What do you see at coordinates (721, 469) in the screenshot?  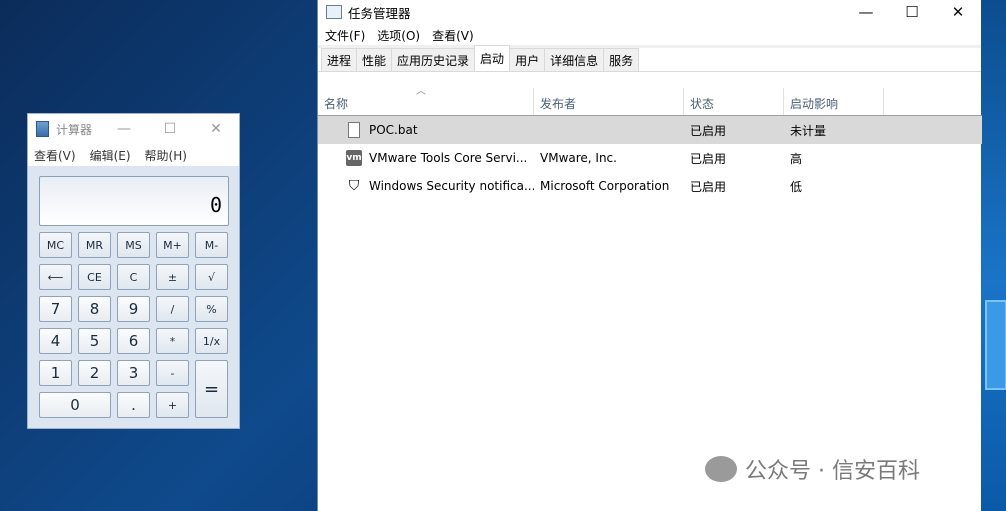 I see `wechat-logo-icon` at bounding box center [721, 469].